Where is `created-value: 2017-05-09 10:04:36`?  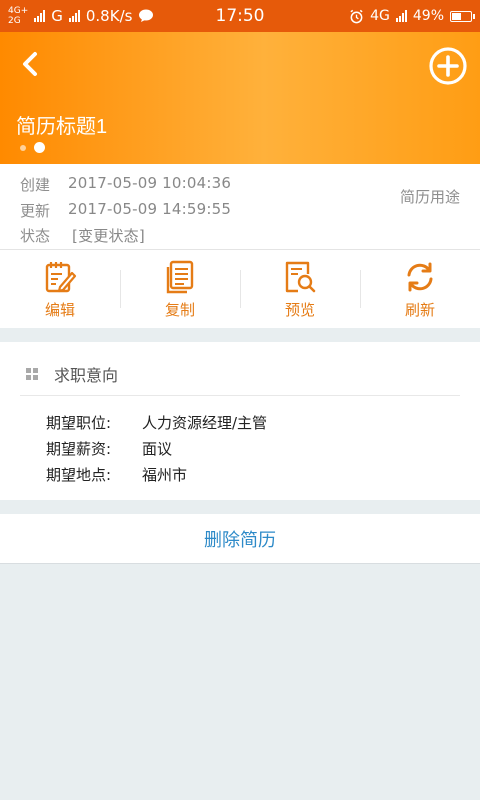
created-value: 2017-05-09 10:04:36 is located at coordinates (150, 183).